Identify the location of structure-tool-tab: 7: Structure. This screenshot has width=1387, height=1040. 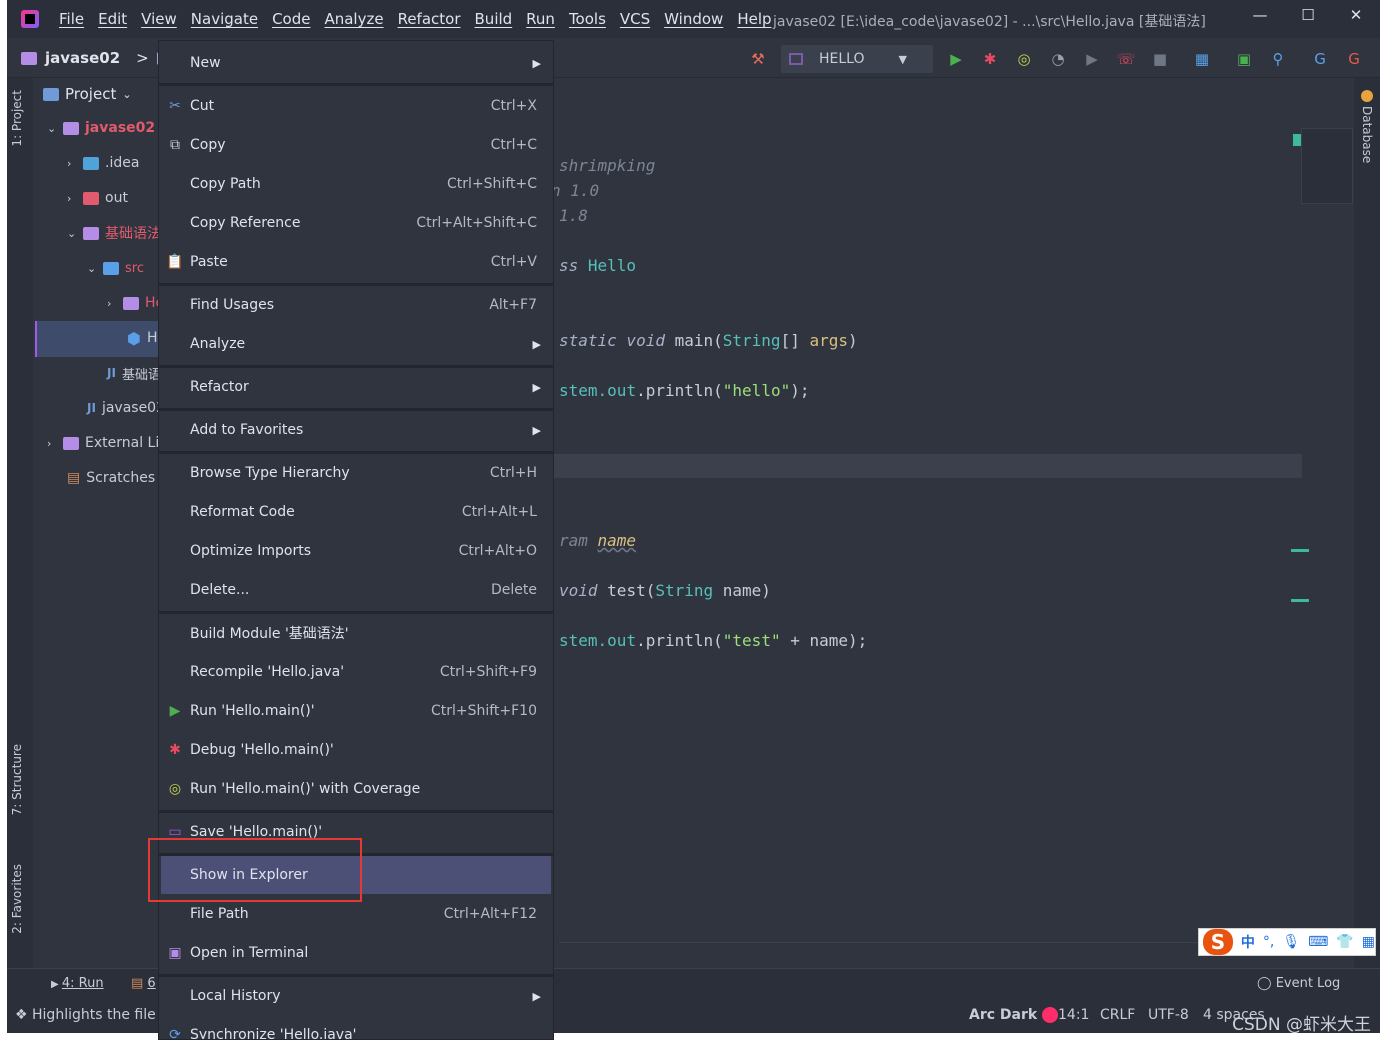
(17, 779).